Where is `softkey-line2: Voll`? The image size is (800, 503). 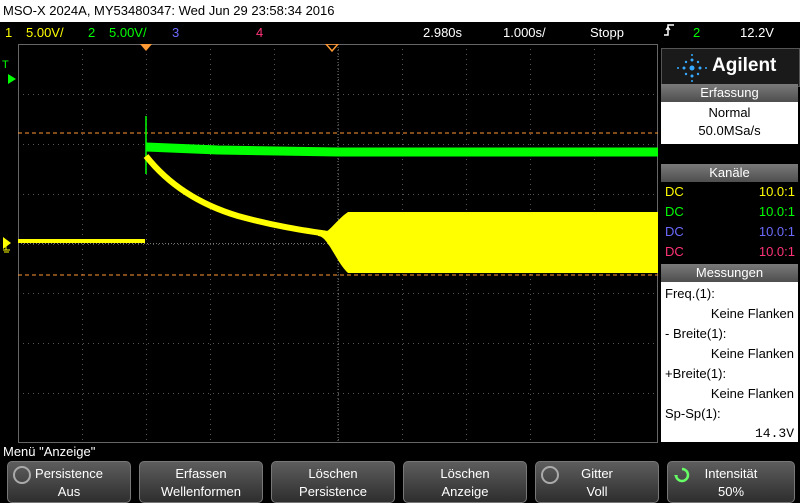 softkey-line2: Voll is located at coordinates (597, 491).